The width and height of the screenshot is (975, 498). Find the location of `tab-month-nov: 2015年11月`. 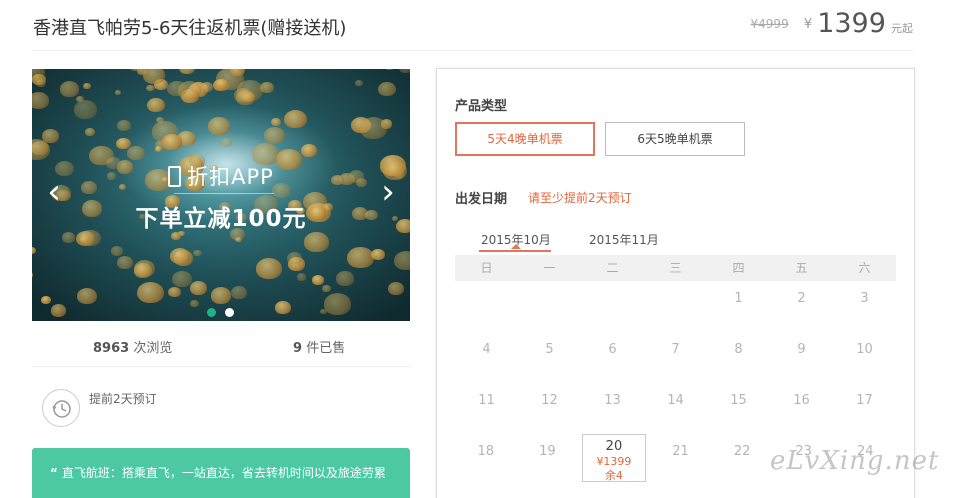

tab-month-nov: 2015年11月 is located at coordinates (624, 239).